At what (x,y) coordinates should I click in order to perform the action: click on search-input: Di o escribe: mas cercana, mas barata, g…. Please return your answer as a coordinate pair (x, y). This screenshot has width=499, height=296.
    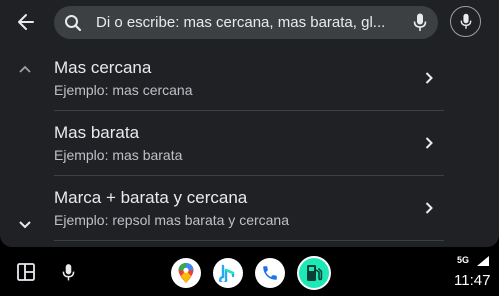
    Looking at the image, I should click on (246, 22).